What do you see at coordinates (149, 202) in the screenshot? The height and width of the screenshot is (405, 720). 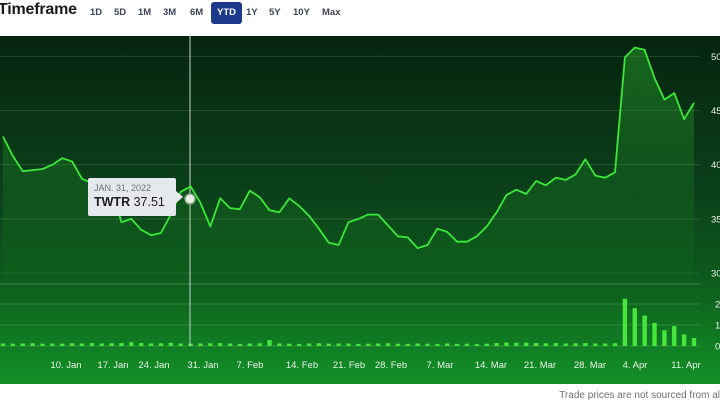 I see `tooltip-price: 37.51` at bounding box center [149, 202].